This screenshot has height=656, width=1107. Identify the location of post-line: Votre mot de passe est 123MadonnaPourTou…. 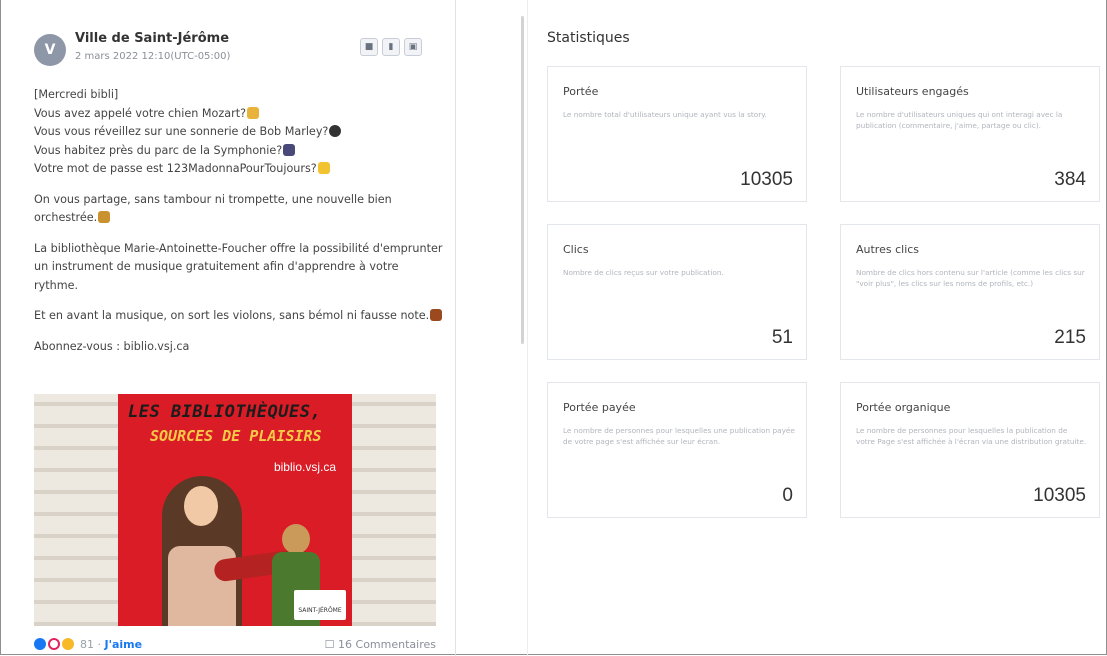
(240, 169).